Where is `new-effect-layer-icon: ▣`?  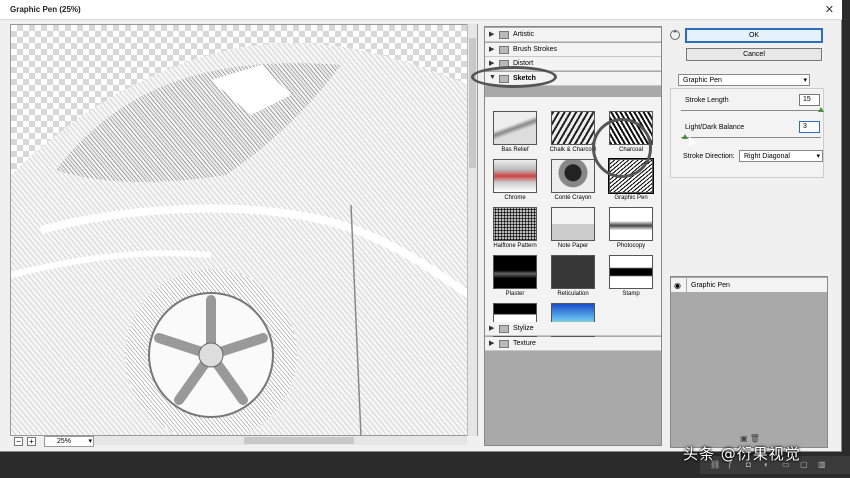 new-effect-layer-icon: ▣ is located at coordinates (744, 438).